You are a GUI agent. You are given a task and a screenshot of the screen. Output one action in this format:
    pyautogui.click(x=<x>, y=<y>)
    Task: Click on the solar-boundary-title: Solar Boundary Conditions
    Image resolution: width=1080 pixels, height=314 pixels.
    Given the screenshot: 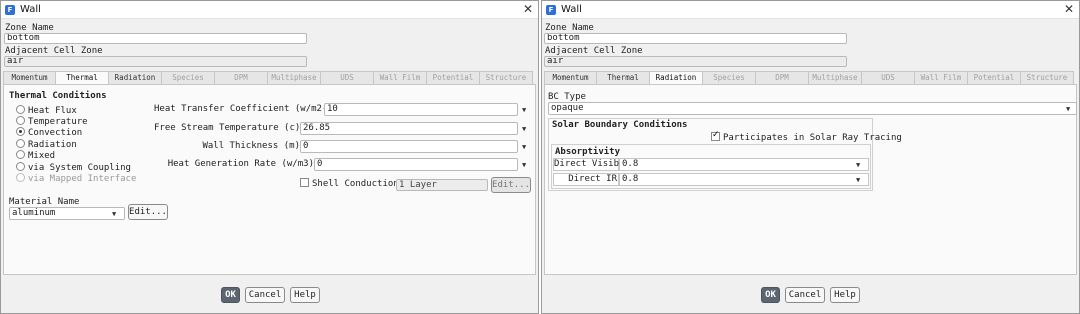 What is the action you would take?
    pyautogui.click(x=620, y=125)
    